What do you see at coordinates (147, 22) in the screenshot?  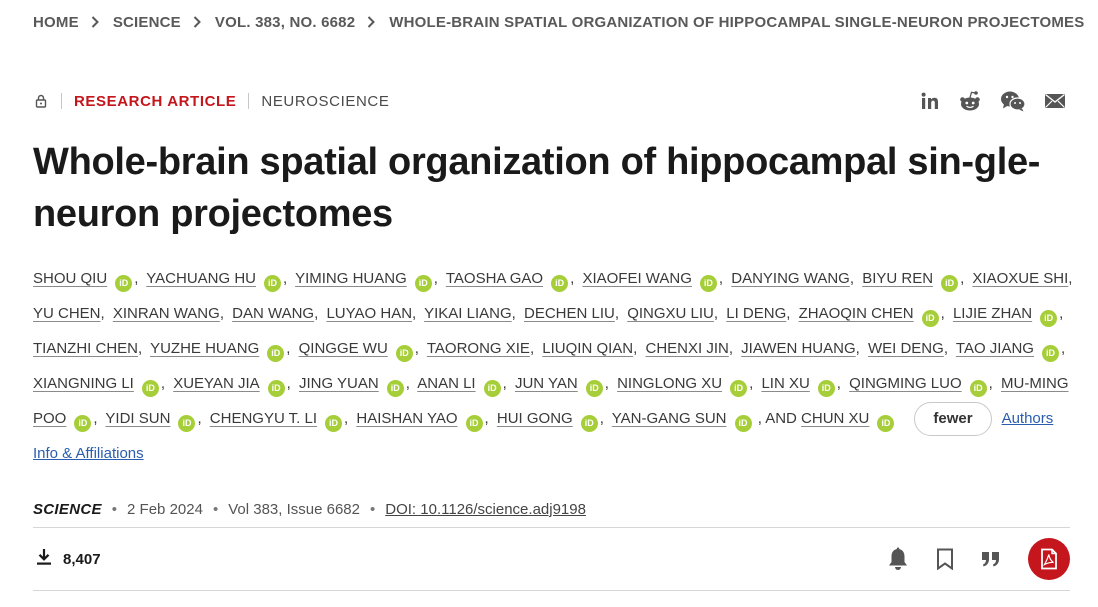 I see `breadcrumb-science: SCIENCE` at bounding box center [147, 22].